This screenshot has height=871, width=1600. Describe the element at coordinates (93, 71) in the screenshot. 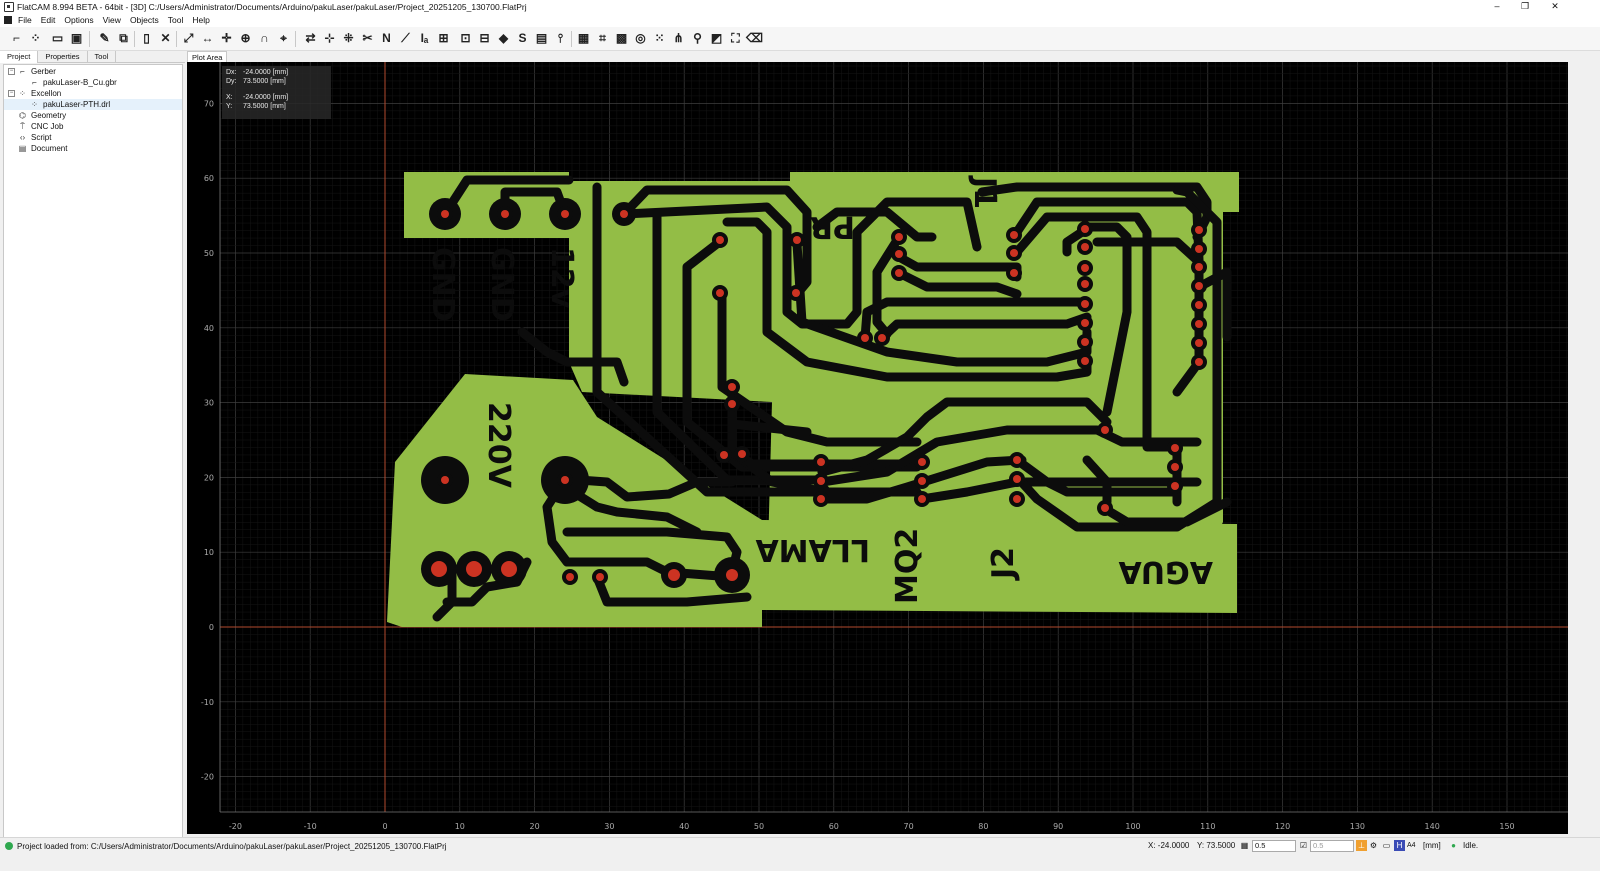

I see `tree-item-gerber: − ⌐ Gerber` at that location.